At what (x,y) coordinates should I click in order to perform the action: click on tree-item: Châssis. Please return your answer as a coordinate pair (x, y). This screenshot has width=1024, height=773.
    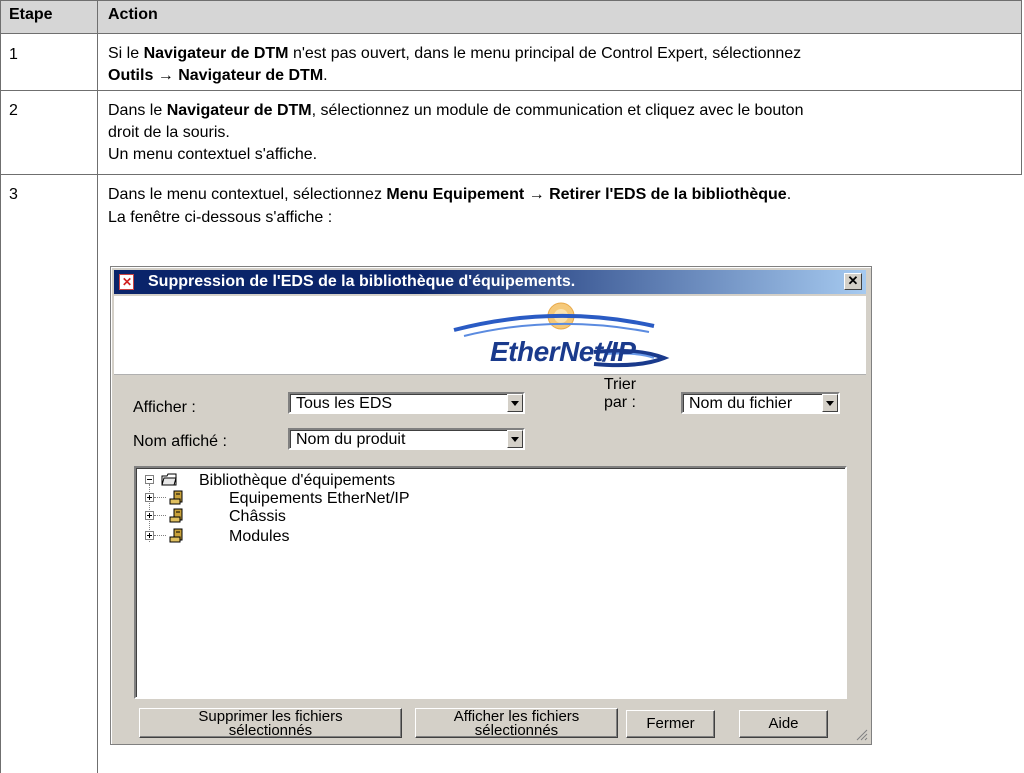
    Looking at the image, I should click on (257, 517).